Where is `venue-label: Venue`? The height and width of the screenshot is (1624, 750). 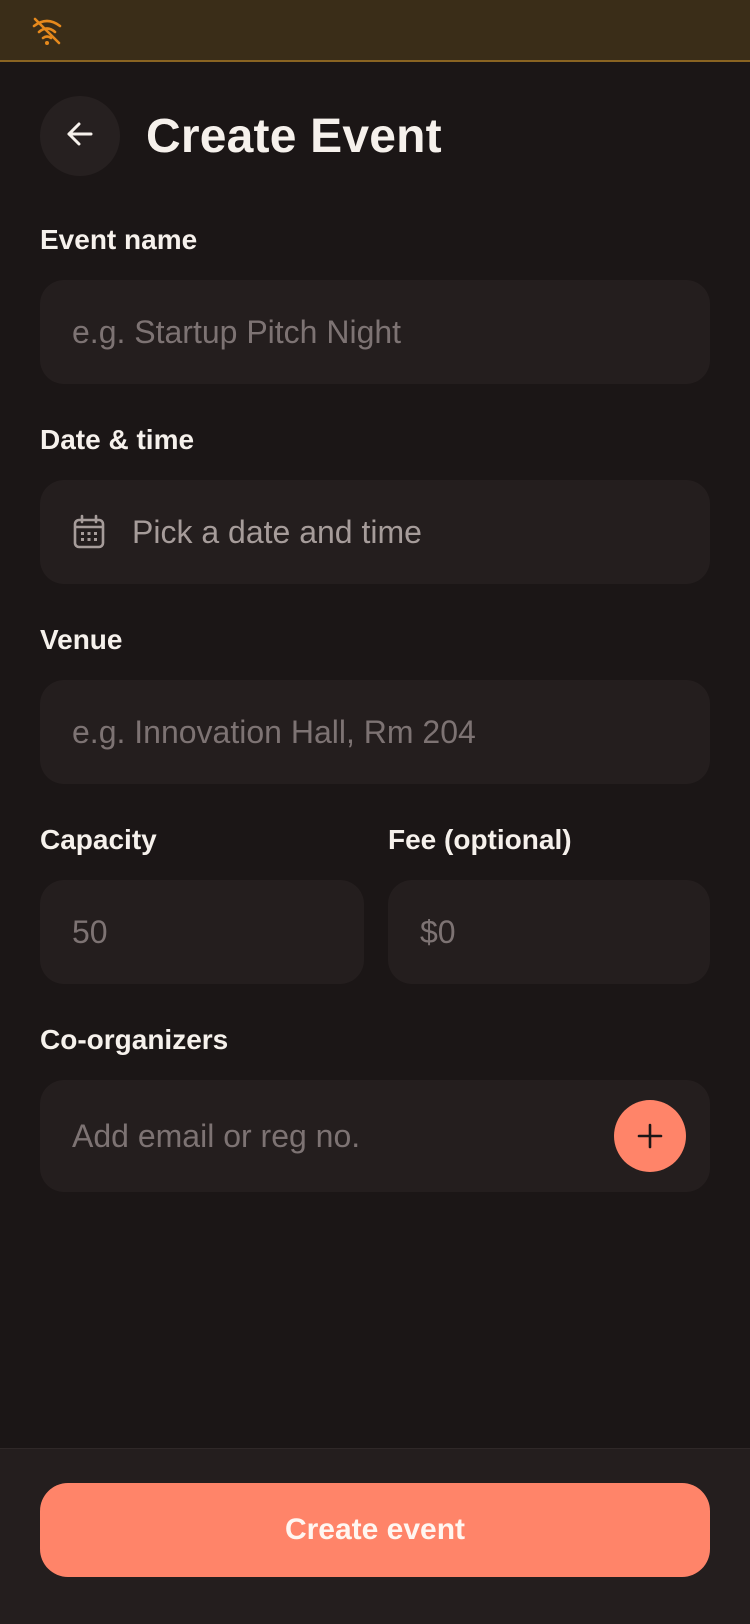 venue-label: Venue is located at coordinates (81, 639).